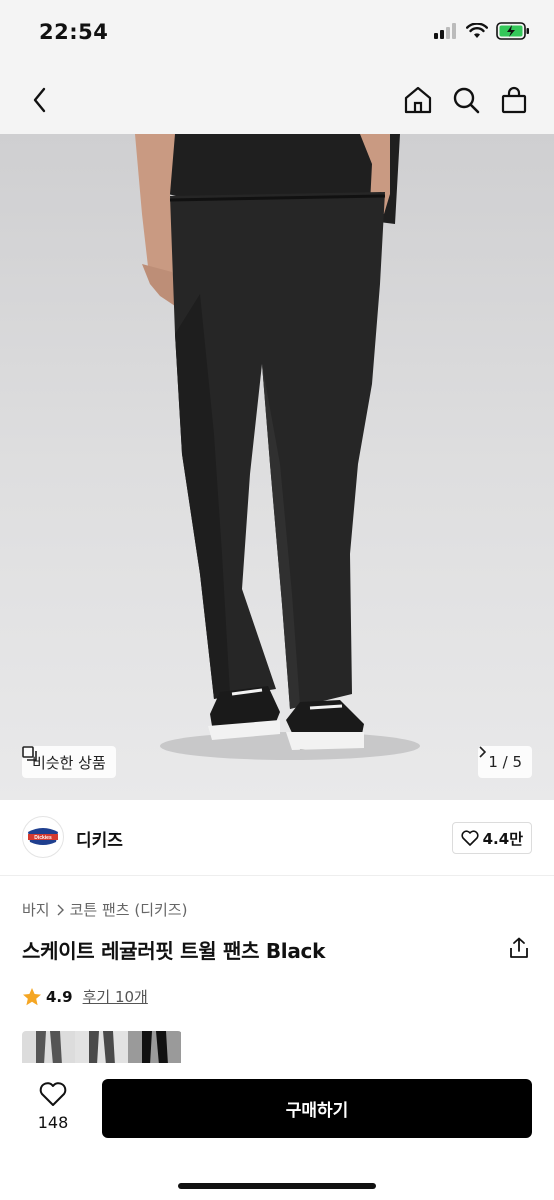 This screenshot has height=1200, width=554. I want to click on svg-text: Dickies, so click(43, 838).